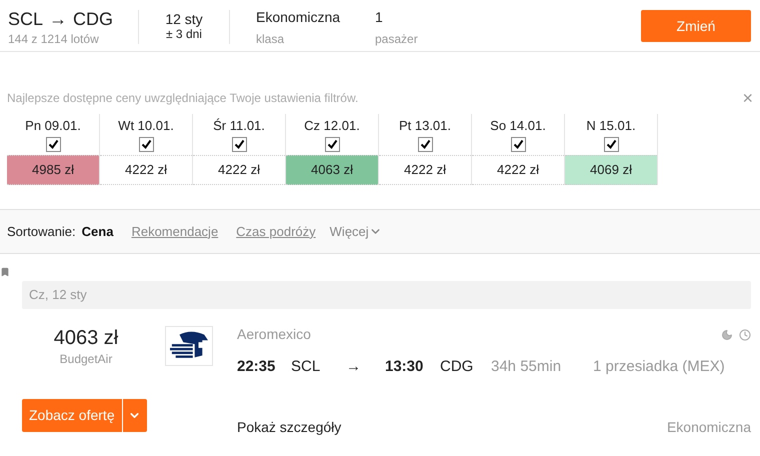 The height and width of the screenshot is (456, 760). I want to click on result-price: 4063 zł, so click(86, 338).